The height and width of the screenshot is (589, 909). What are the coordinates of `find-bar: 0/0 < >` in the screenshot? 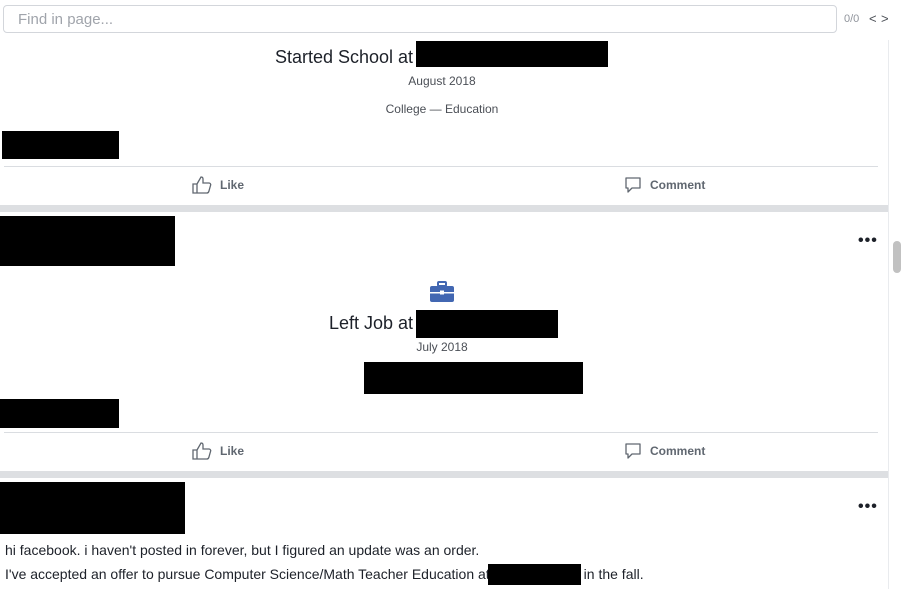 It's located at (454, 20).